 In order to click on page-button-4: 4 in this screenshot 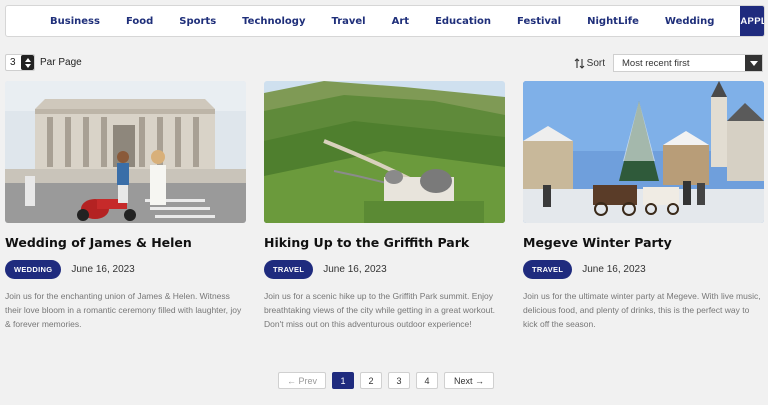, I will do `click(427, 380)`.